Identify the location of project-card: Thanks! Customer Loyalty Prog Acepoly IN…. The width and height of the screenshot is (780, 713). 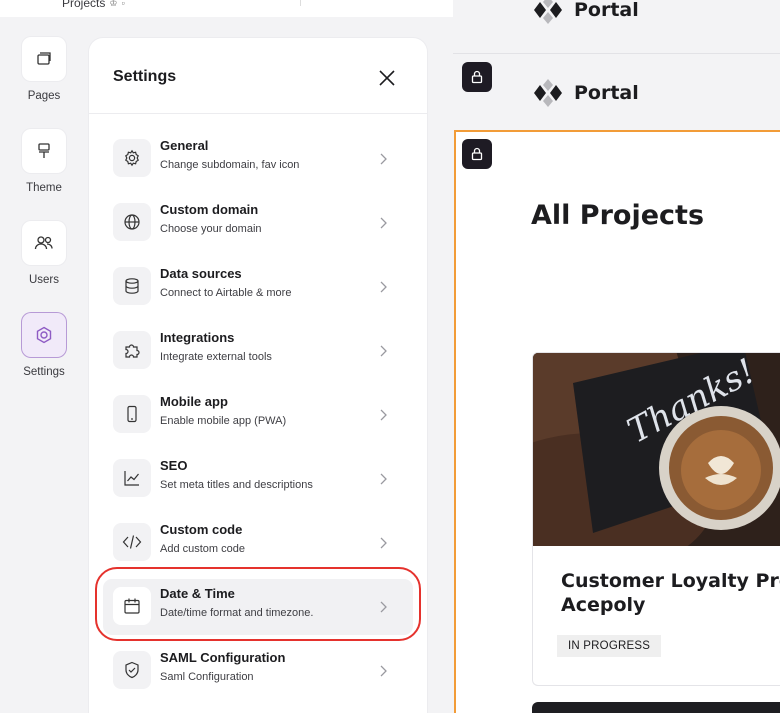
(656, 519).